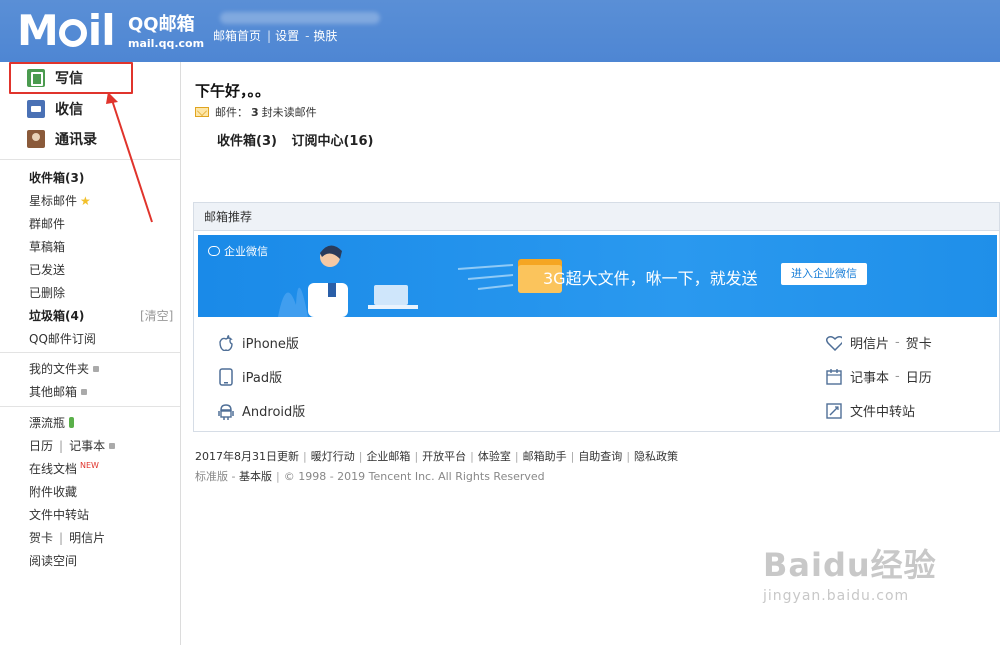 The width and height of the screenshot is (1000, 645). What do you see at coordinates (156, 315) in the screenshot?
I see `empty-spam-link: [清空]` at bounding box center [156, 315].